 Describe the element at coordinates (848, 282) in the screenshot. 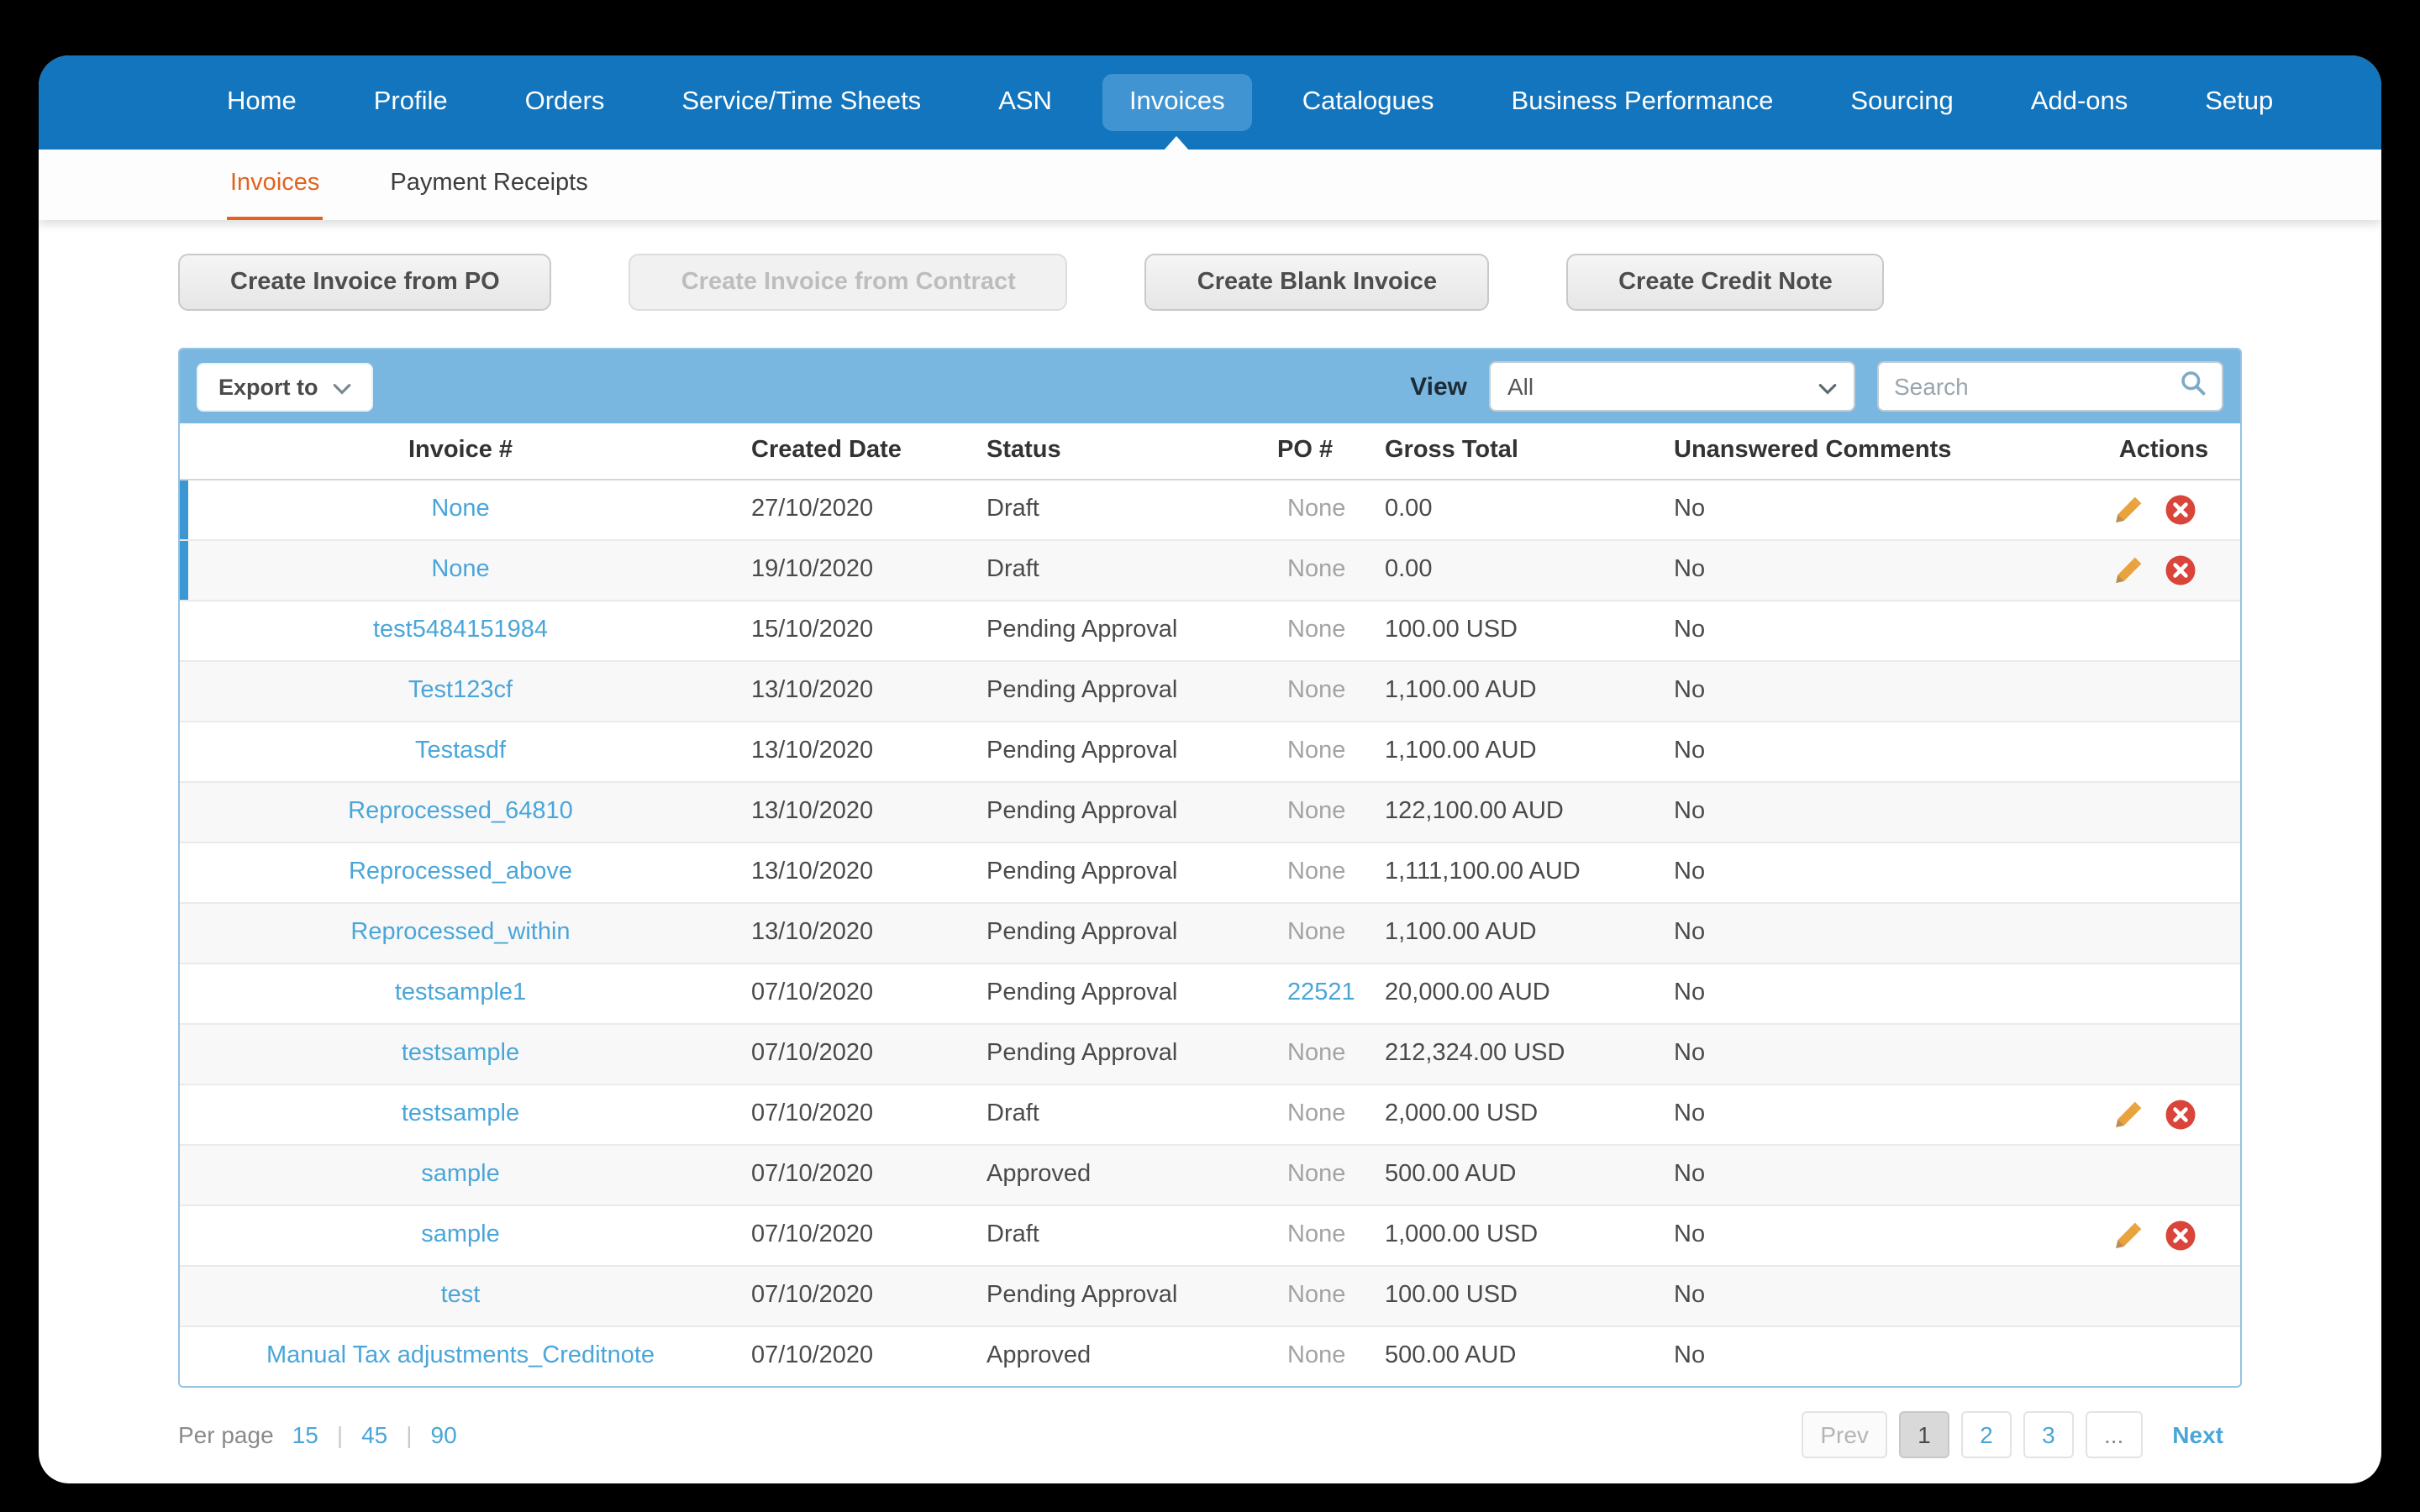

I see `create-invoice-from-contract-button: Create Invoice from Contract` at that location.